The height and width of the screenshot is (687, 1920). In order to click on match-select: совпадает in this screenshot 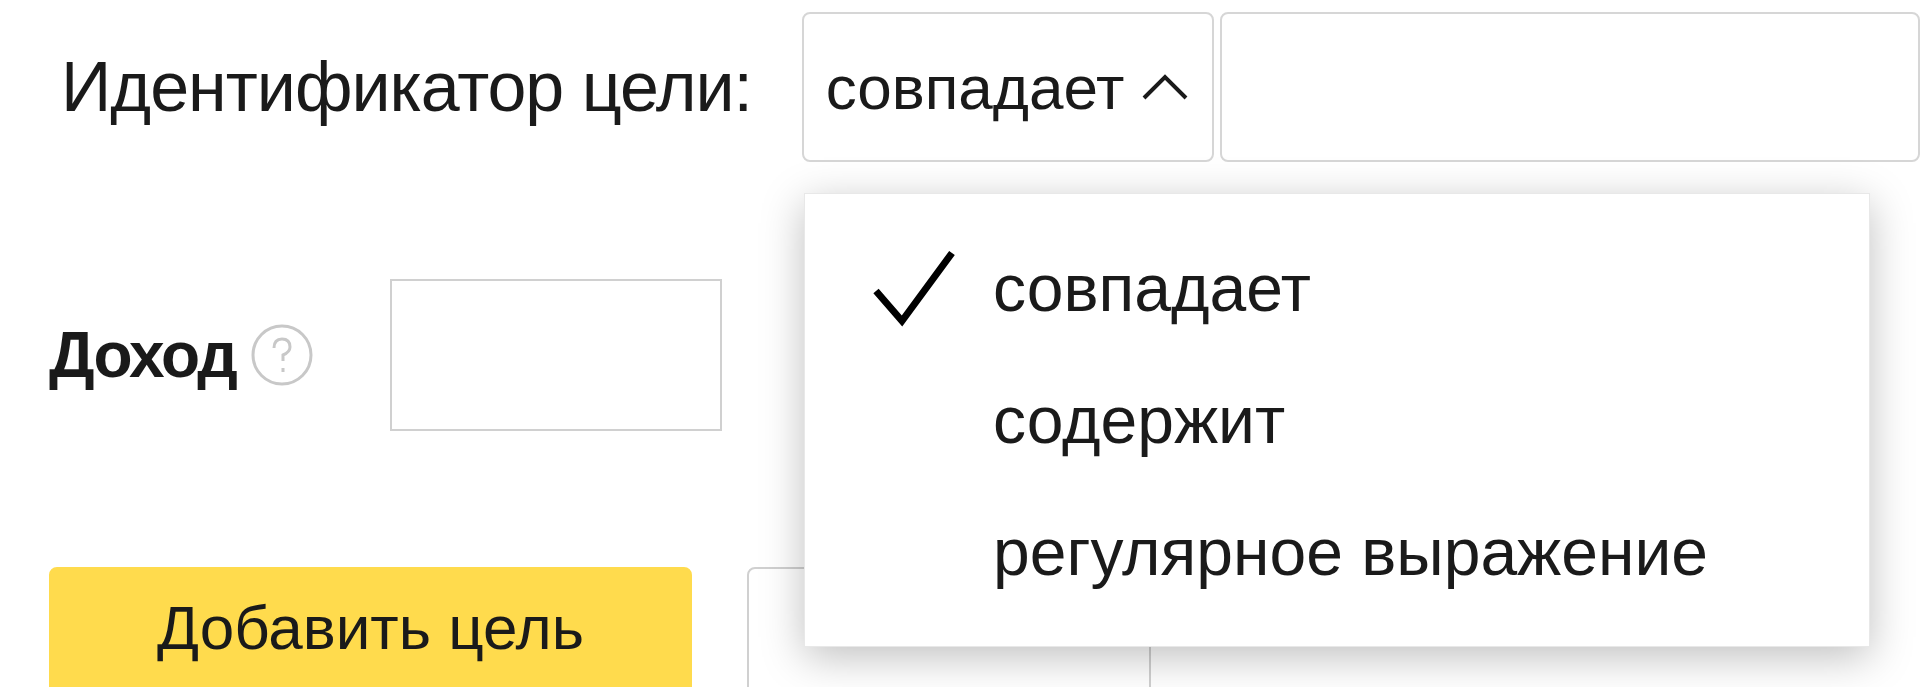, I will do `click(1008, 87)`.